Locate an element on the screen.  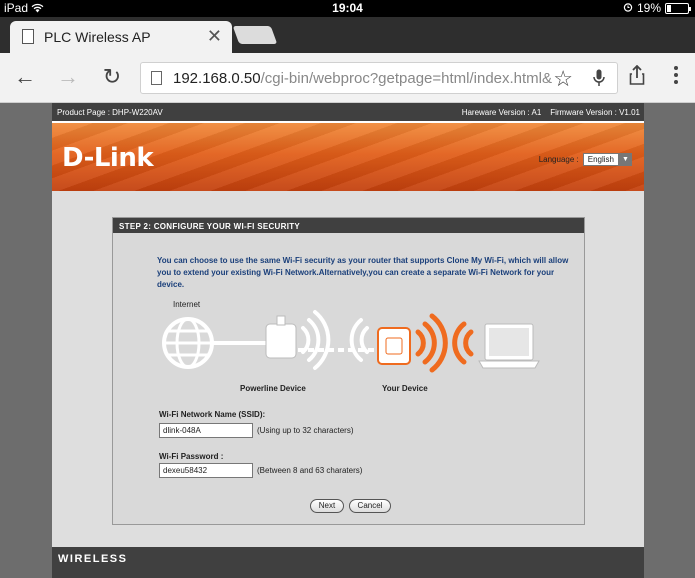
powerline-device-icon is located at coordinates (281, 337).